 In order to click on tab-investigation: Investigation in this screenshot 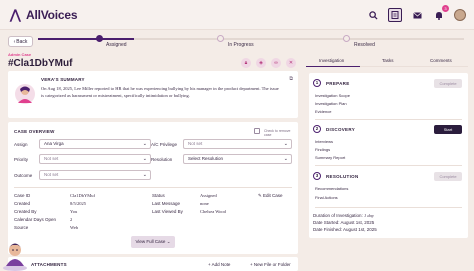, I will do `click(331, 60)`.